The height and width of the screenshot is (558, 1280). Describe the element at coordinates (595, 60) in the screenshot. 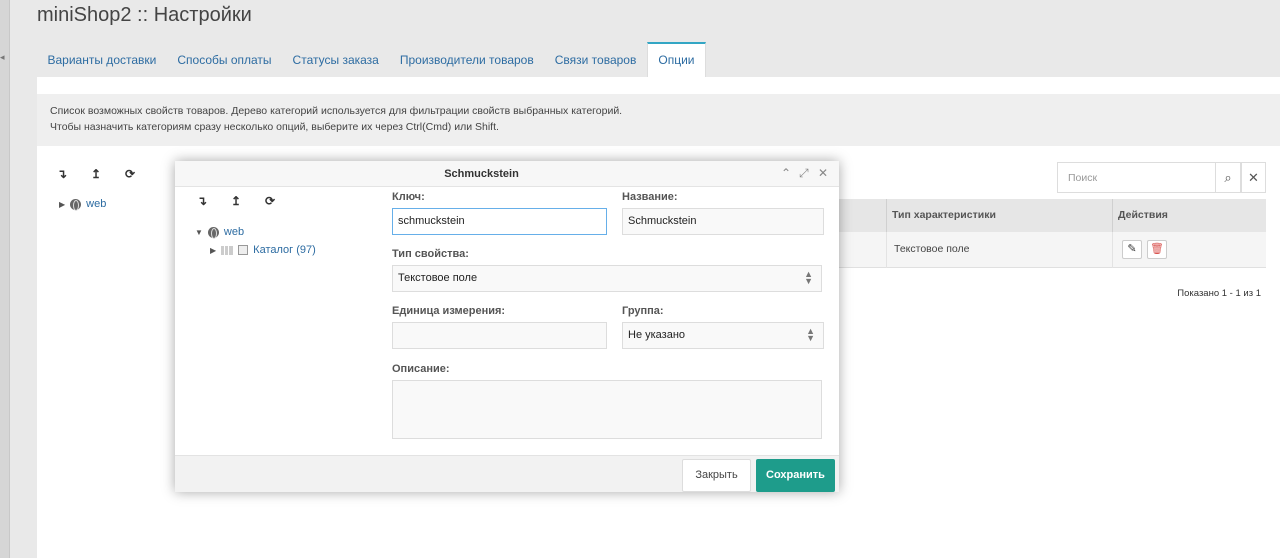

I see `tab-links: Связи товаров` at that location.